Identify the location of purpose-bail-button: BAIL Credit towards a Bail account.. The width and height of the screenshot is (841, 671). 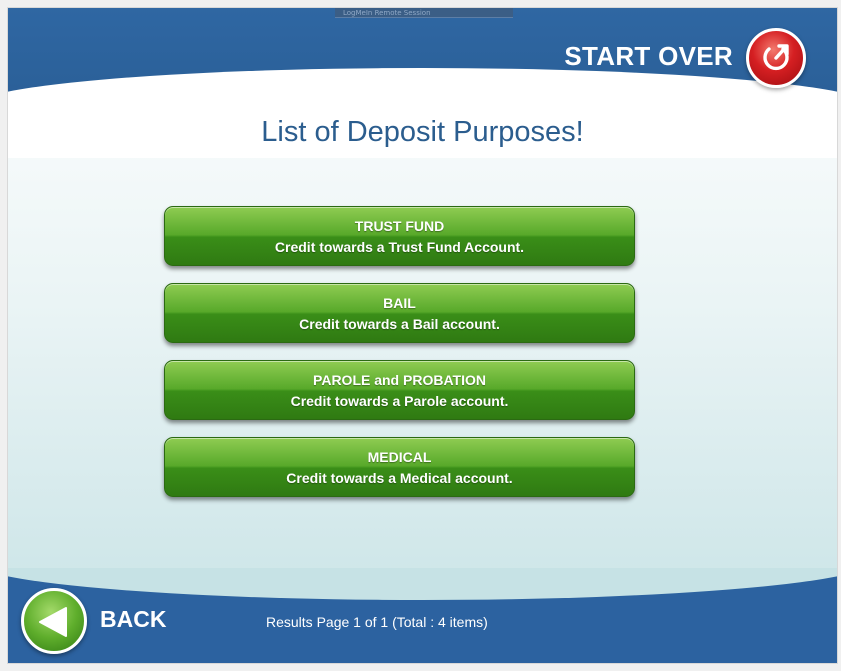
(399, 313).